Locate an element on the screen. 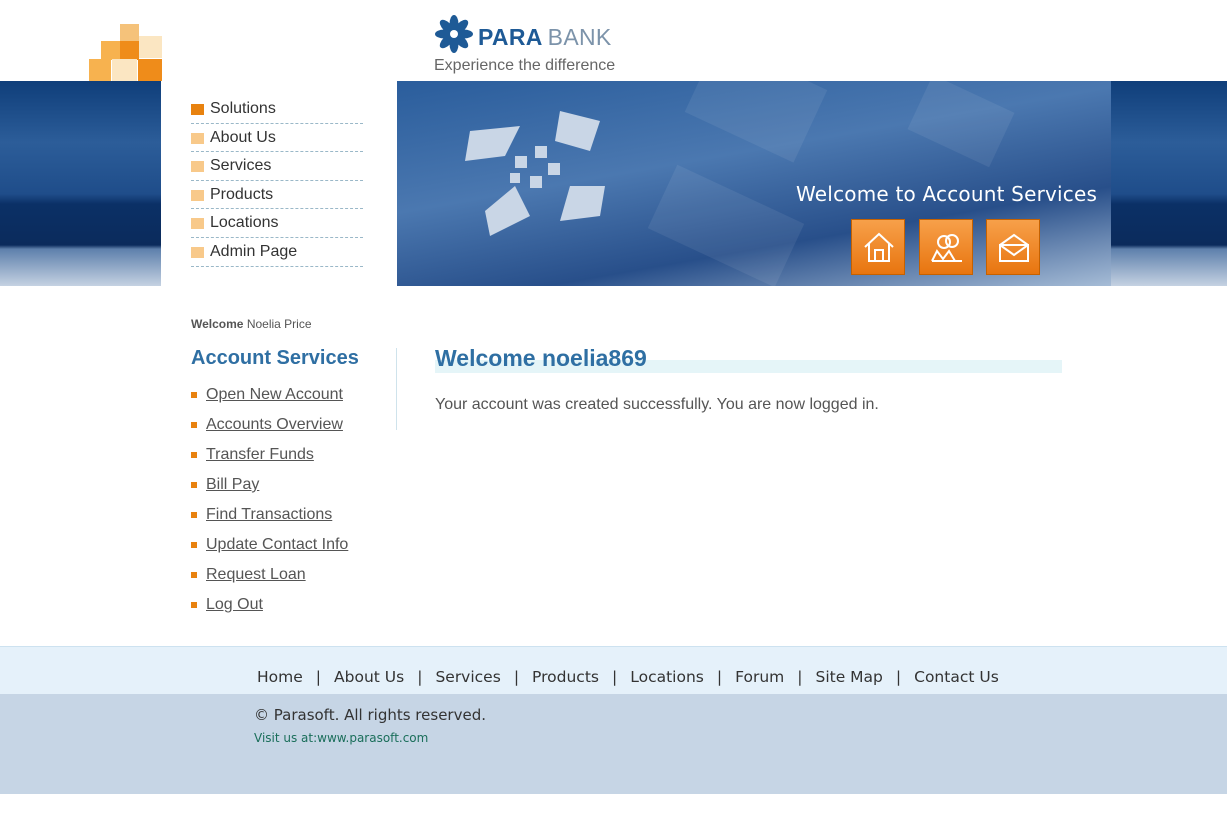 The height and width of the screenshot is (825, 1227). visit-us: Visit us at:www.parasoft.com is located at coordinates (341, 738).